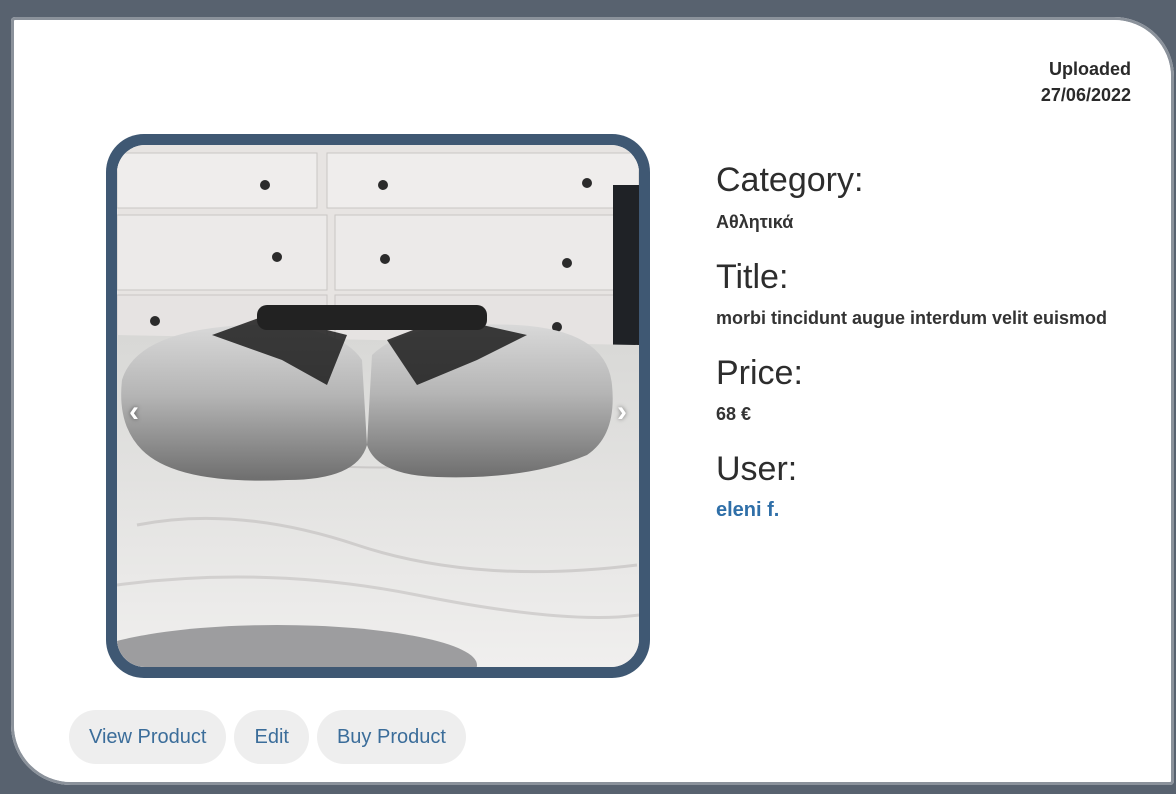  What do you see at coordinates (926, 197) in the screenshot?
I see `category-block: Category: Αθλητικά` at bounding box center [926, 197].